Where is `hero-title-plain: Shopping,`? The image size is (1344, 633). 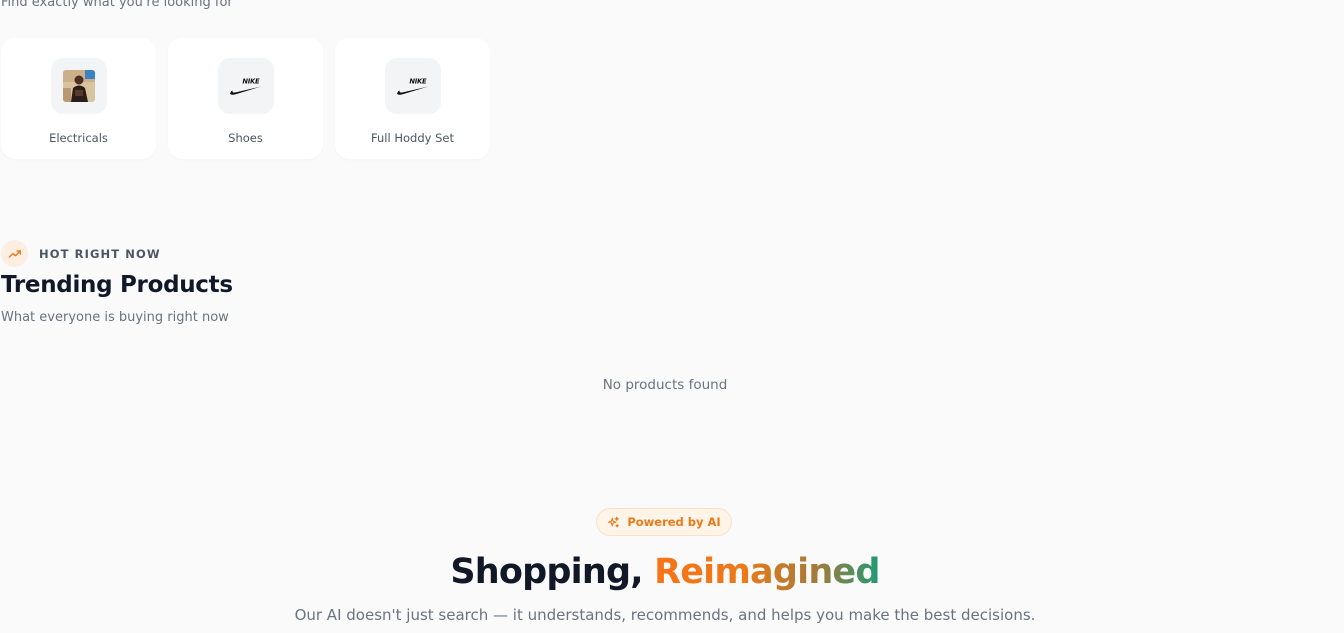
hero-title-plain: Shopping, is located at coordinates (546, 572).